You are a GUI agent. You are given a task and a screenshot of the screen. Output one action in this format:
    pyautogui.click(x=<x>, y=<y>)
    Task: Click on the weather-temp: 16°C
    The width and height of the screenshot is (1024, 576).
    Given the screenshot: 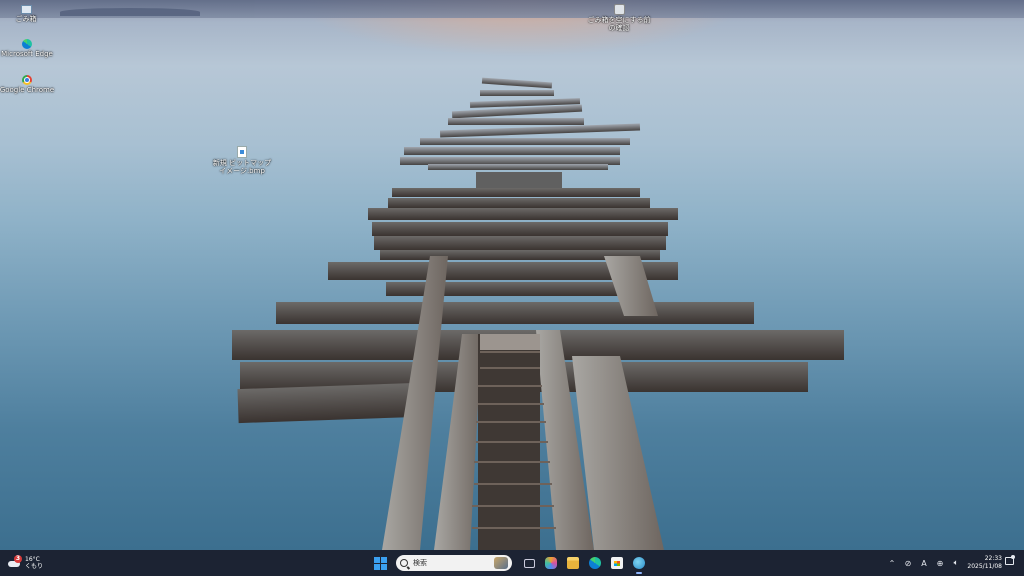 What is the action you would take?
    pyautogui.click(x=32, y=559)
    